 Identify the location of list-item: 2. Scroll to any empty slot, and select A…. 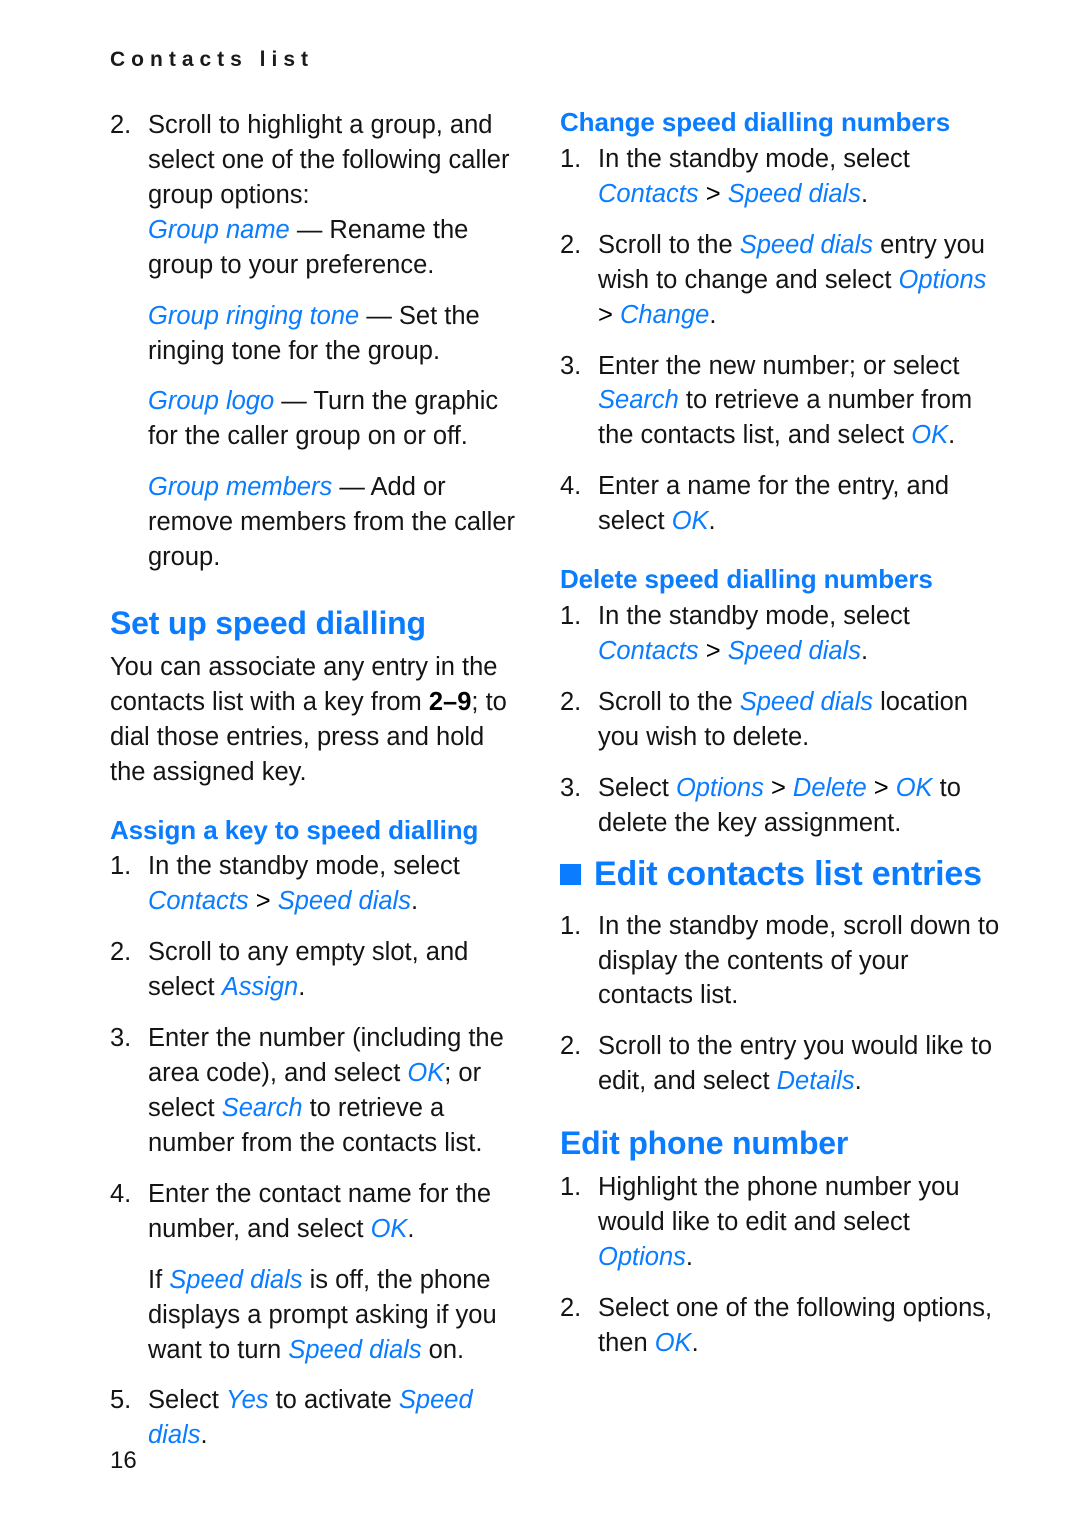
(316, 970).